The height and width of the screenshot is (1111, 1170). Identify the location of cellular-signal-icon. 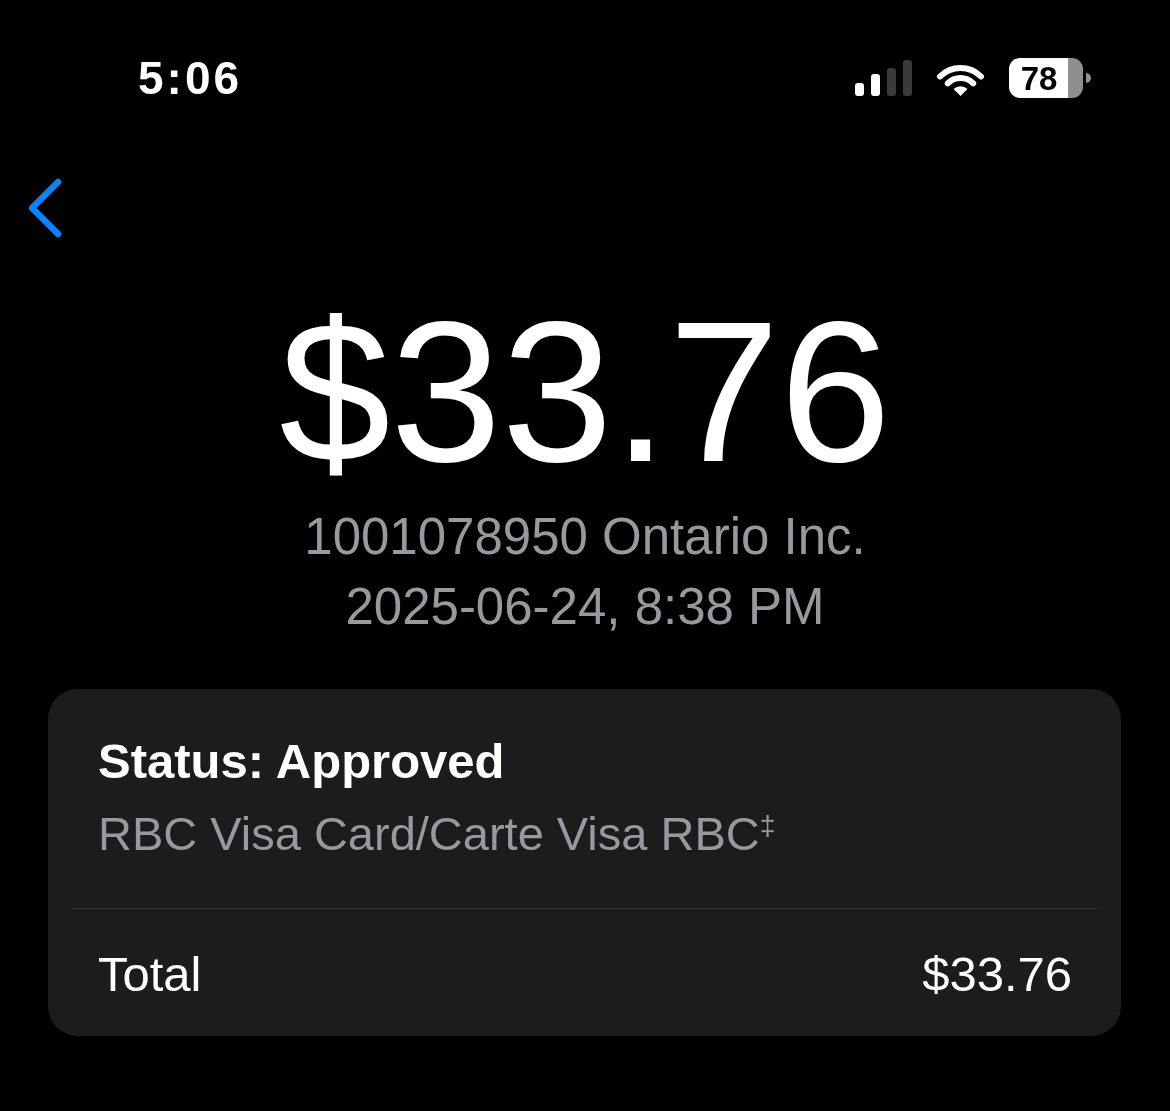
(883, 78).